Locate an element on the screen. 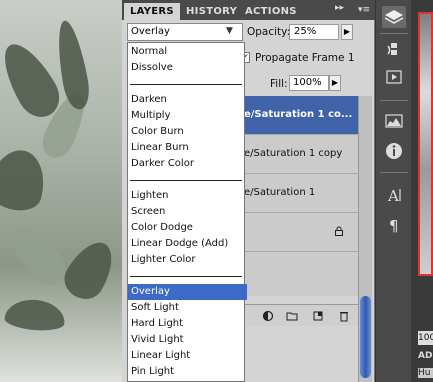 The width and height of the screenshot is (433, 382). character-icon: A is located at coordinates (394, 195).